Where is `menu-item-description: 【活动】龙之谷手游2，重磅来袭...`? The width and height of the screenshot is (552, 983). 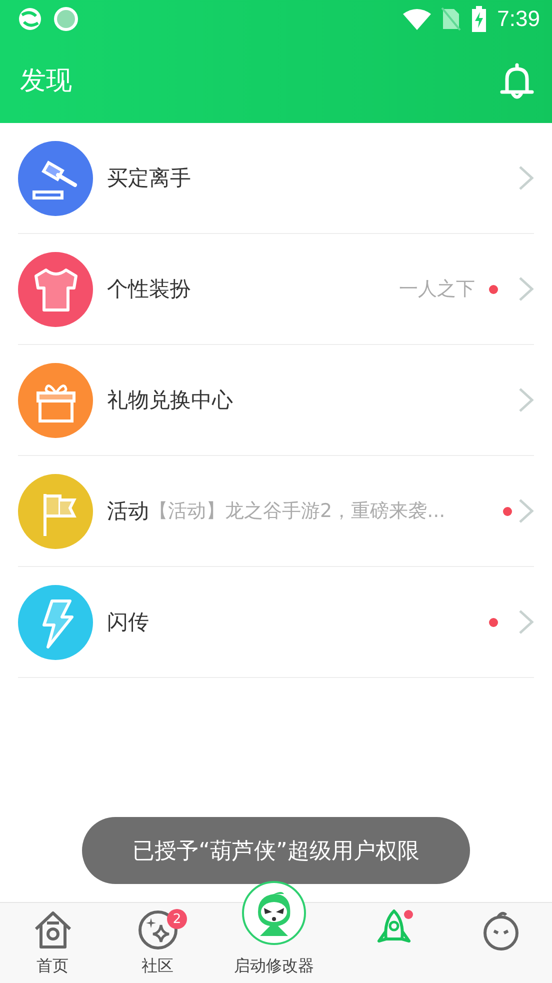 menu-item-description: 【活动】龙之谷手游2，重磅来袭... is located at coordinates (297, 511).